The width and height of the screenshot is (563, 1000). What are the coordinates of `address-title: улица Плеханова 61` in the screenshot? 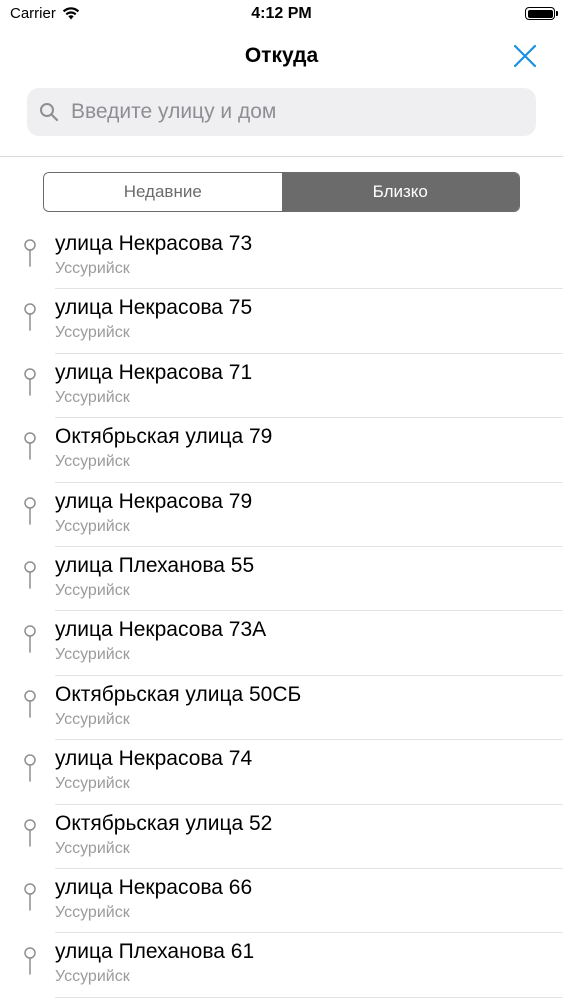 It's located at (155, 952).